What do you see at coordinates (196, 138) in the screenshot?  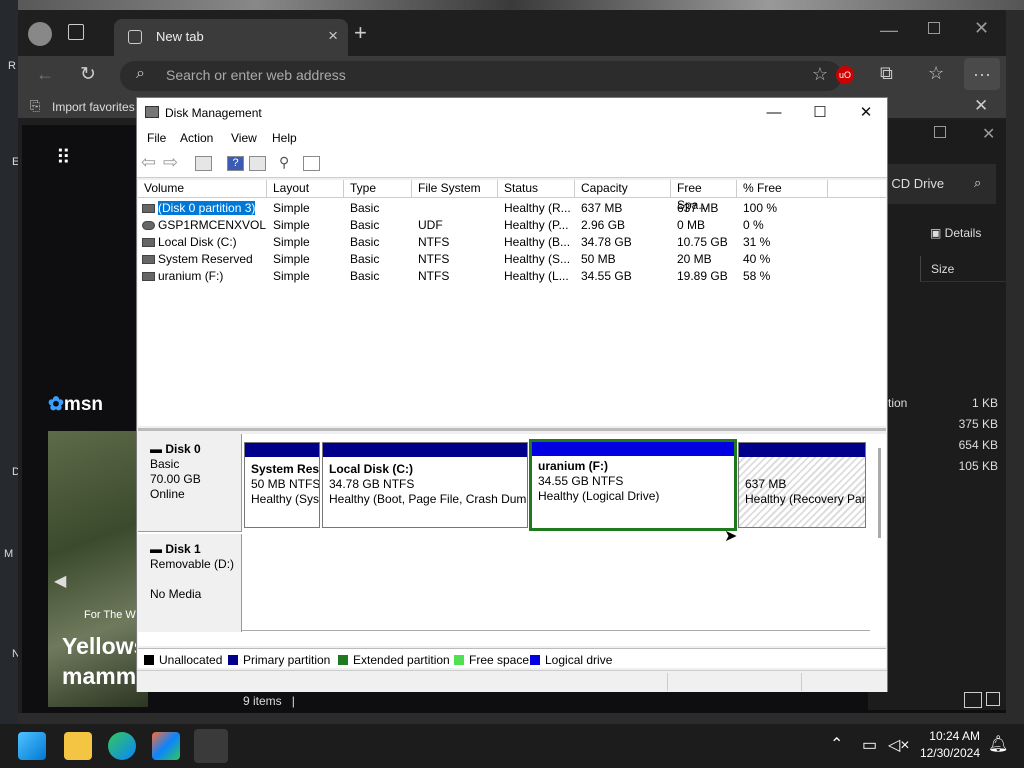 I see `menu-action: Action` at bounding box center [196, 138].